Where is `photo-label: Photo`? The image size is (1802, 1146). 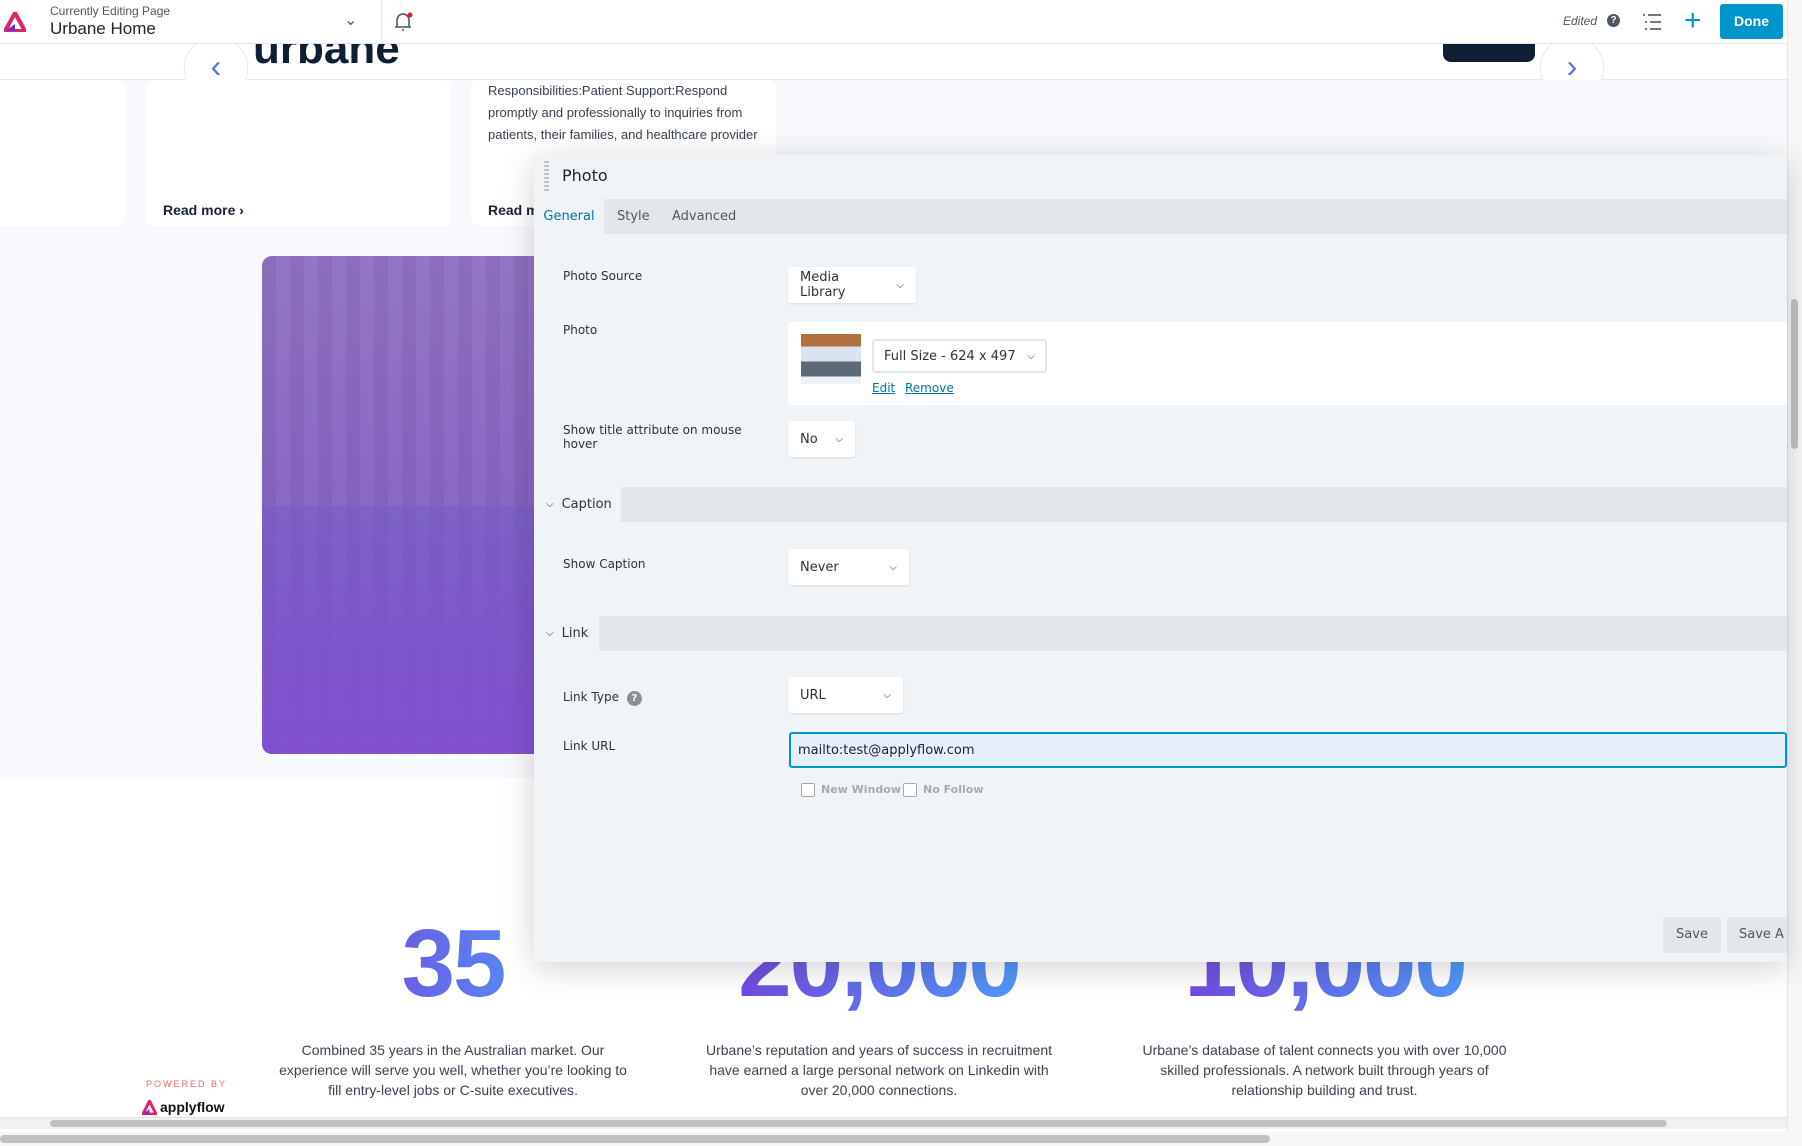 photo-label: Photo is located at coordinates (580, 330).